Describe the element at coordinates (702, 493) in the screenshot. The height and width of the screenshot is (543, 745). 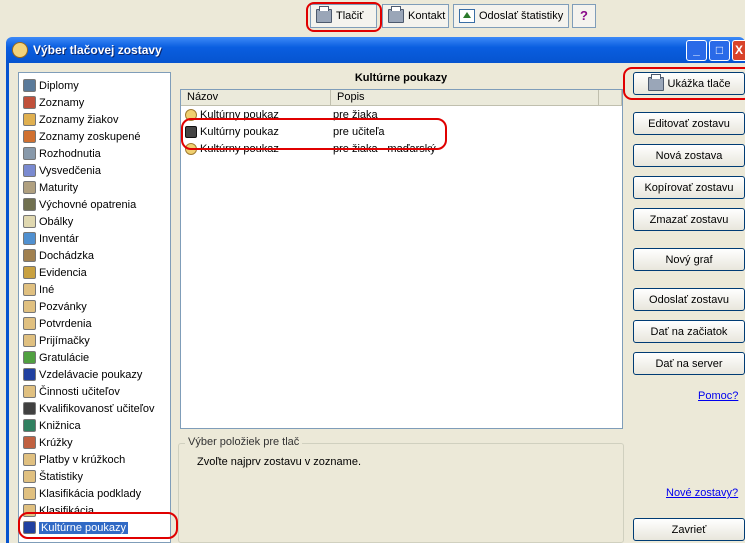
I see `new-reports-link: Nové zostavy?` at that location.